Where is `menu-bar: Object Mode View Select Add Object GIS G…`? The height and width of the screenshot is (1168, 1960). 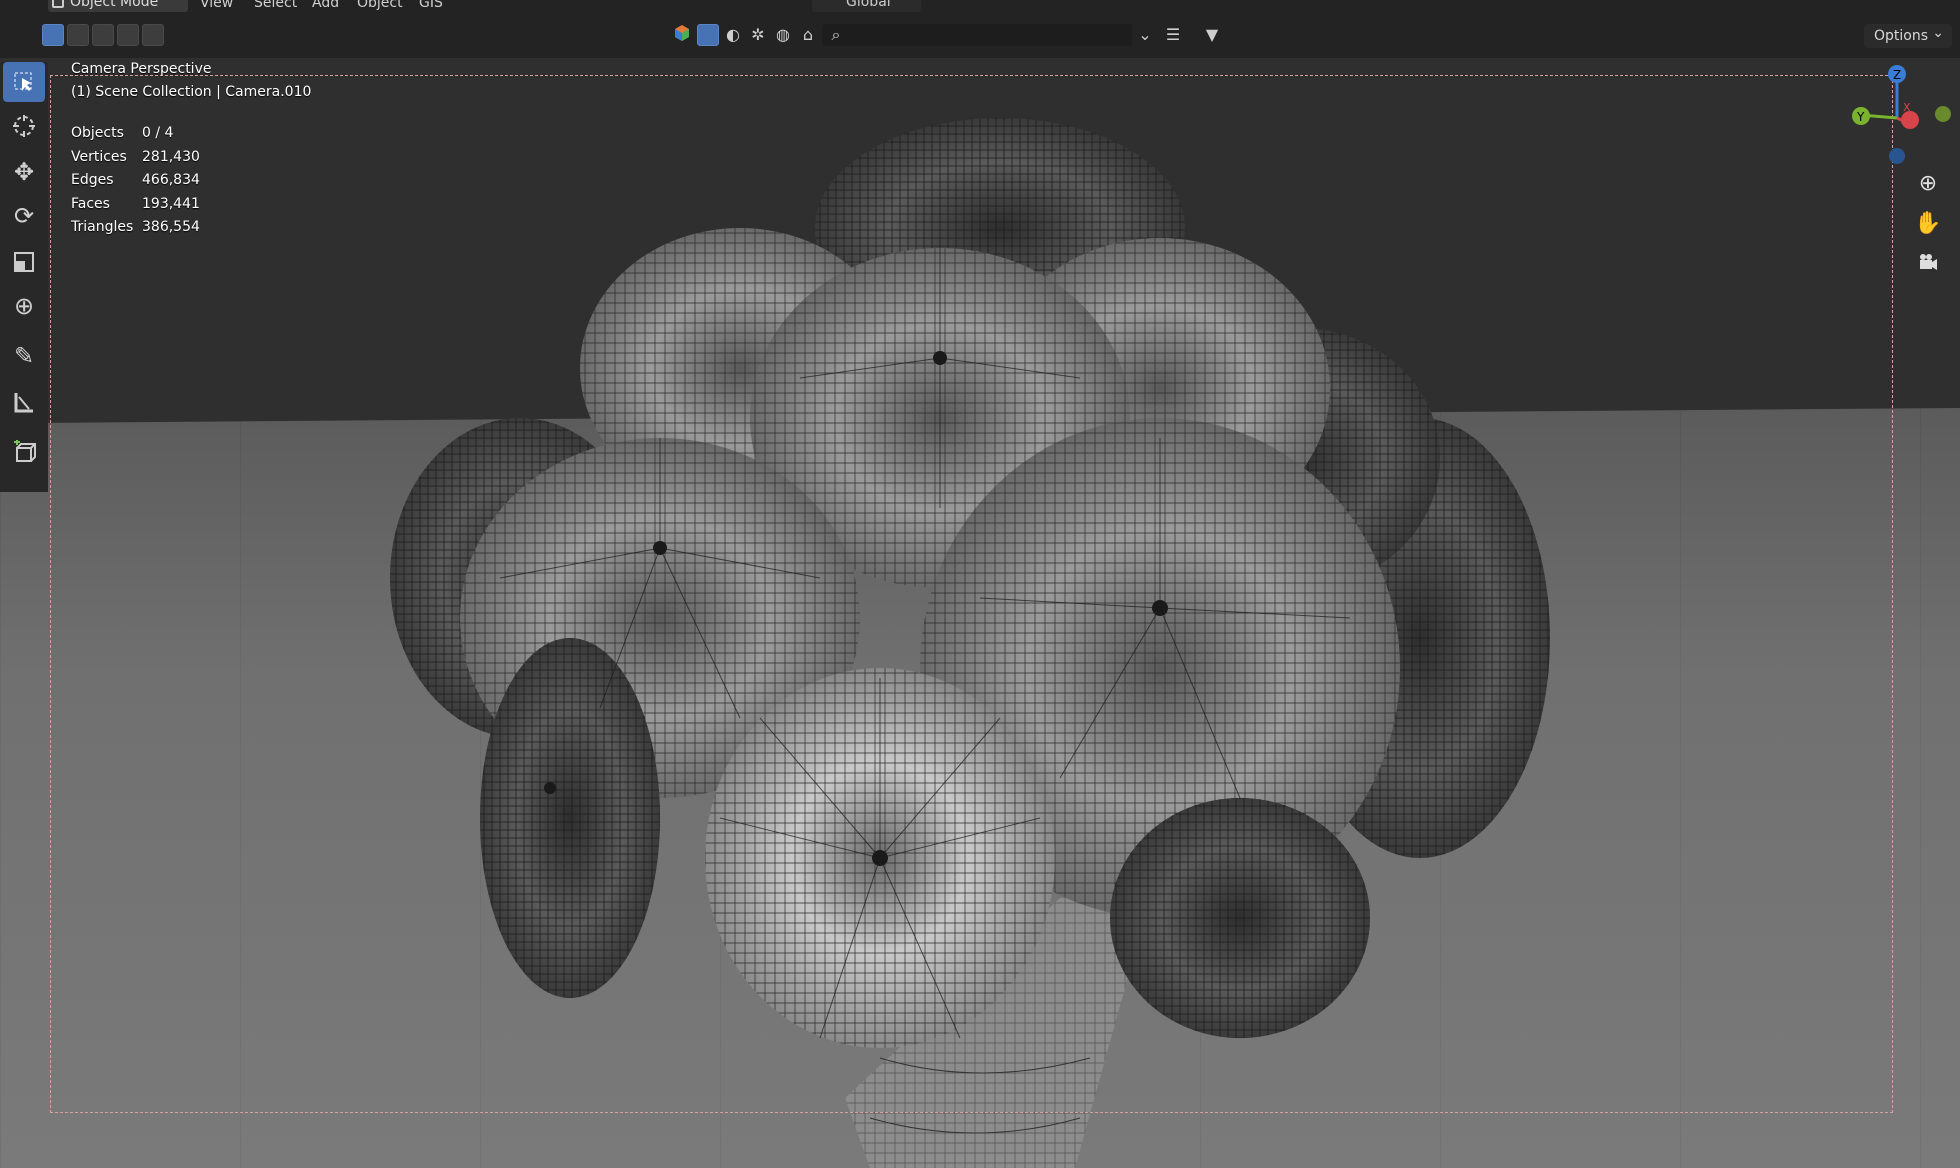 menu-bar: Object Mode View Select Add Object GIS G… is located at coordinates (980, 6).